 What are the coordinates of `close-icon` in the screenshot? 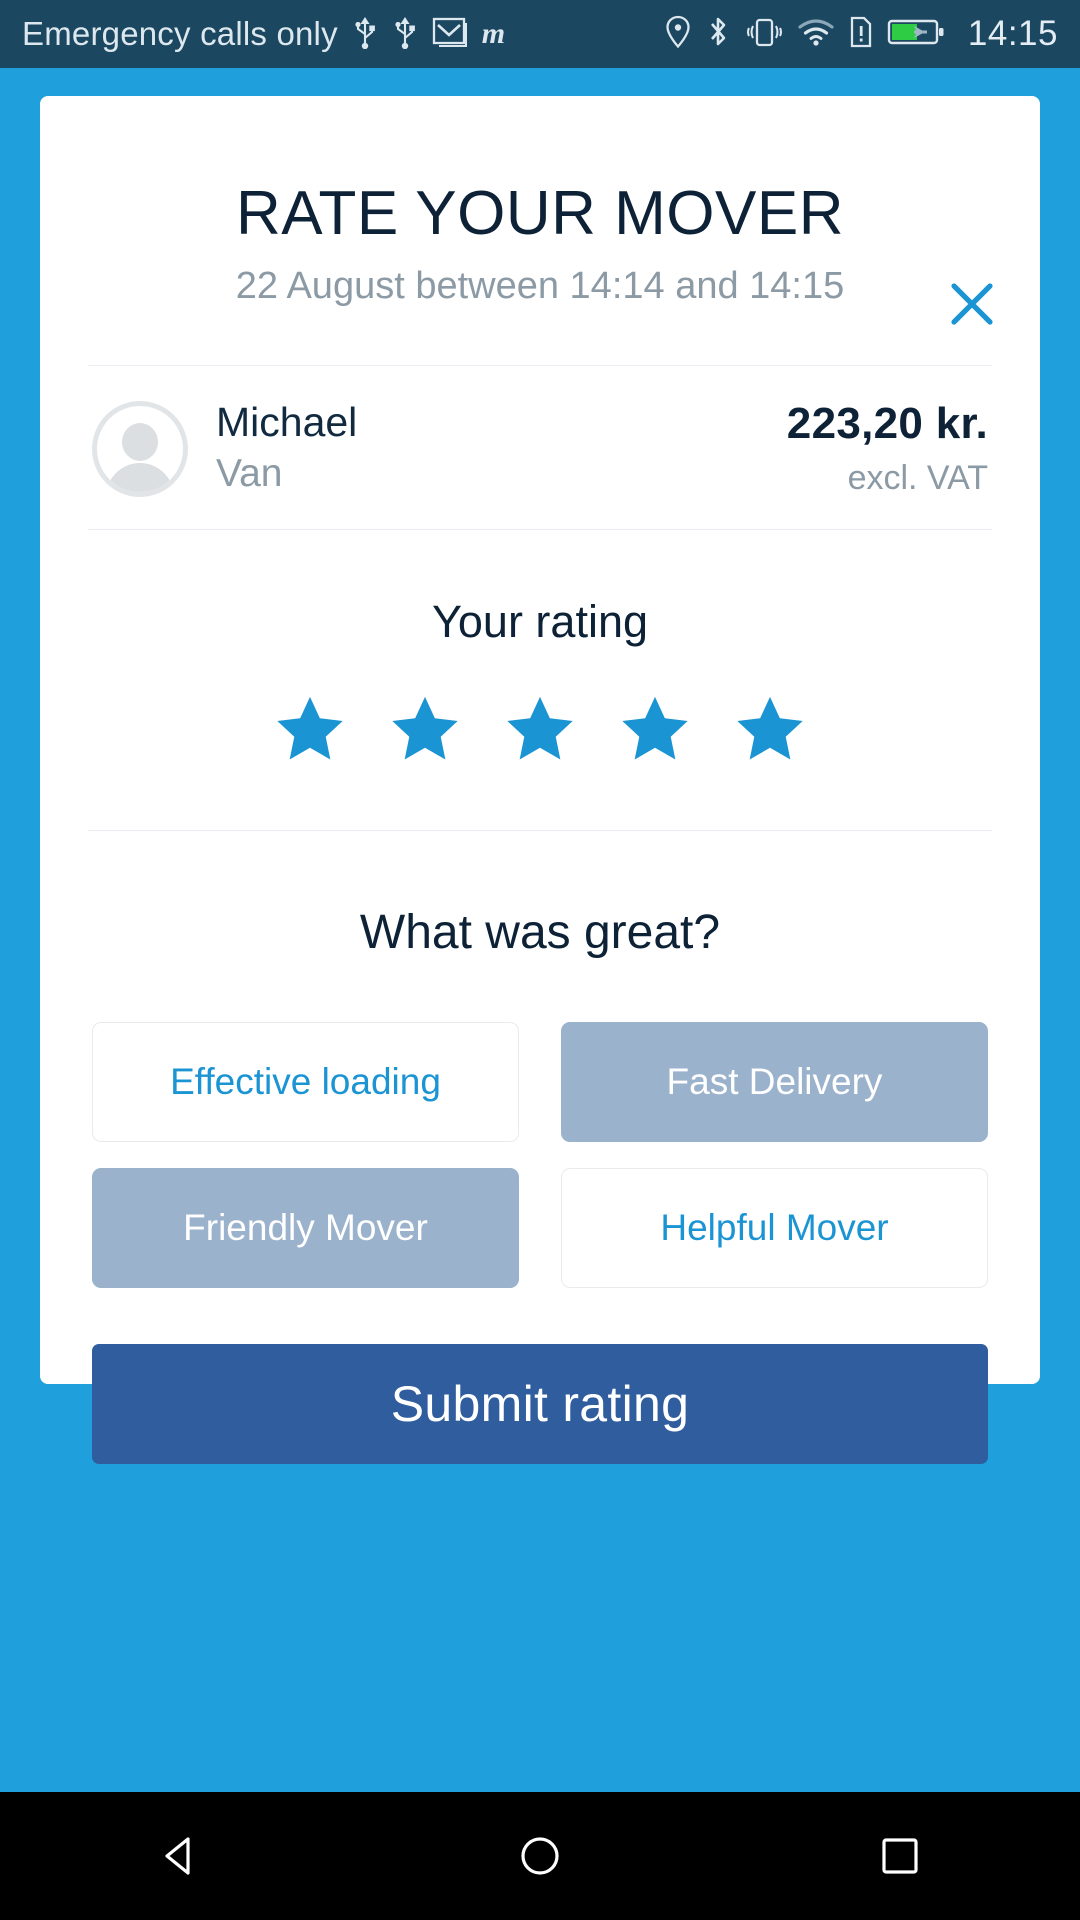 It's located at (972, 304).